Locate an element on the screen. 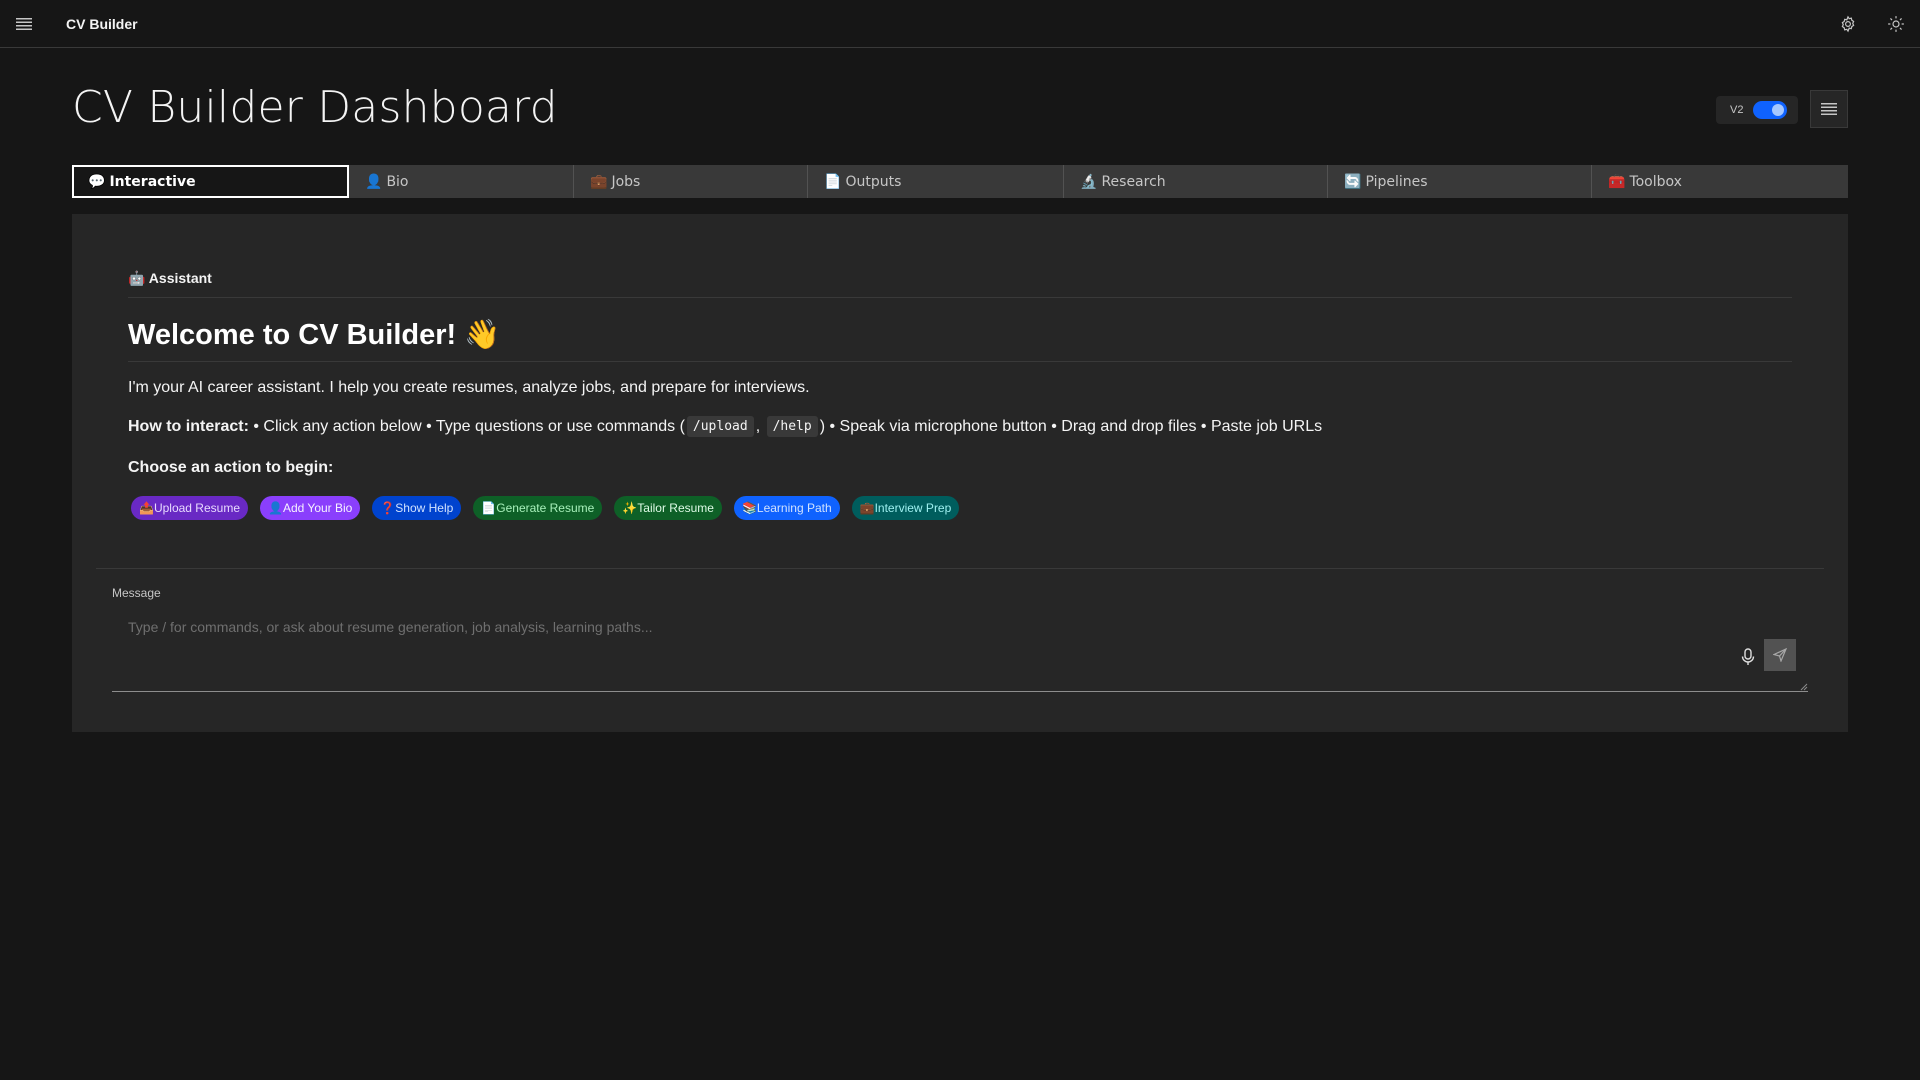 This screenshot has height=1080, width=1920. tab-label: Jobs is located at coordinates (626, 181).